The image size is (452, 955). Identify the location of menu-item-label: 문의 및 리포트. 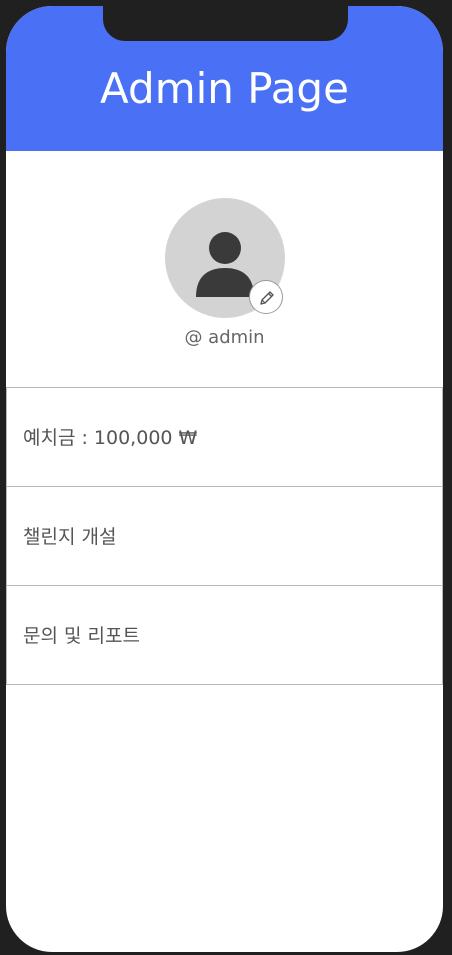
(81, 636).